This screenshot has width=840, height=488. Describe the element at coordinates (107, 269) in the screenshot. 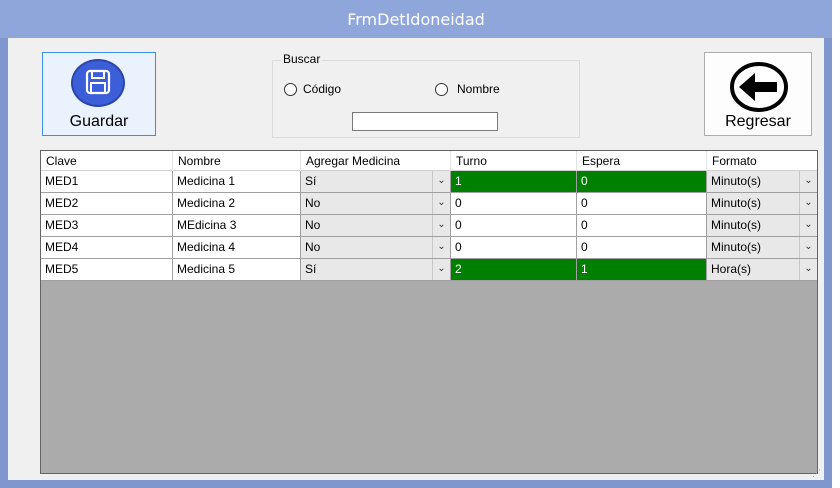

I see `cell-clave: MED5` at that location.